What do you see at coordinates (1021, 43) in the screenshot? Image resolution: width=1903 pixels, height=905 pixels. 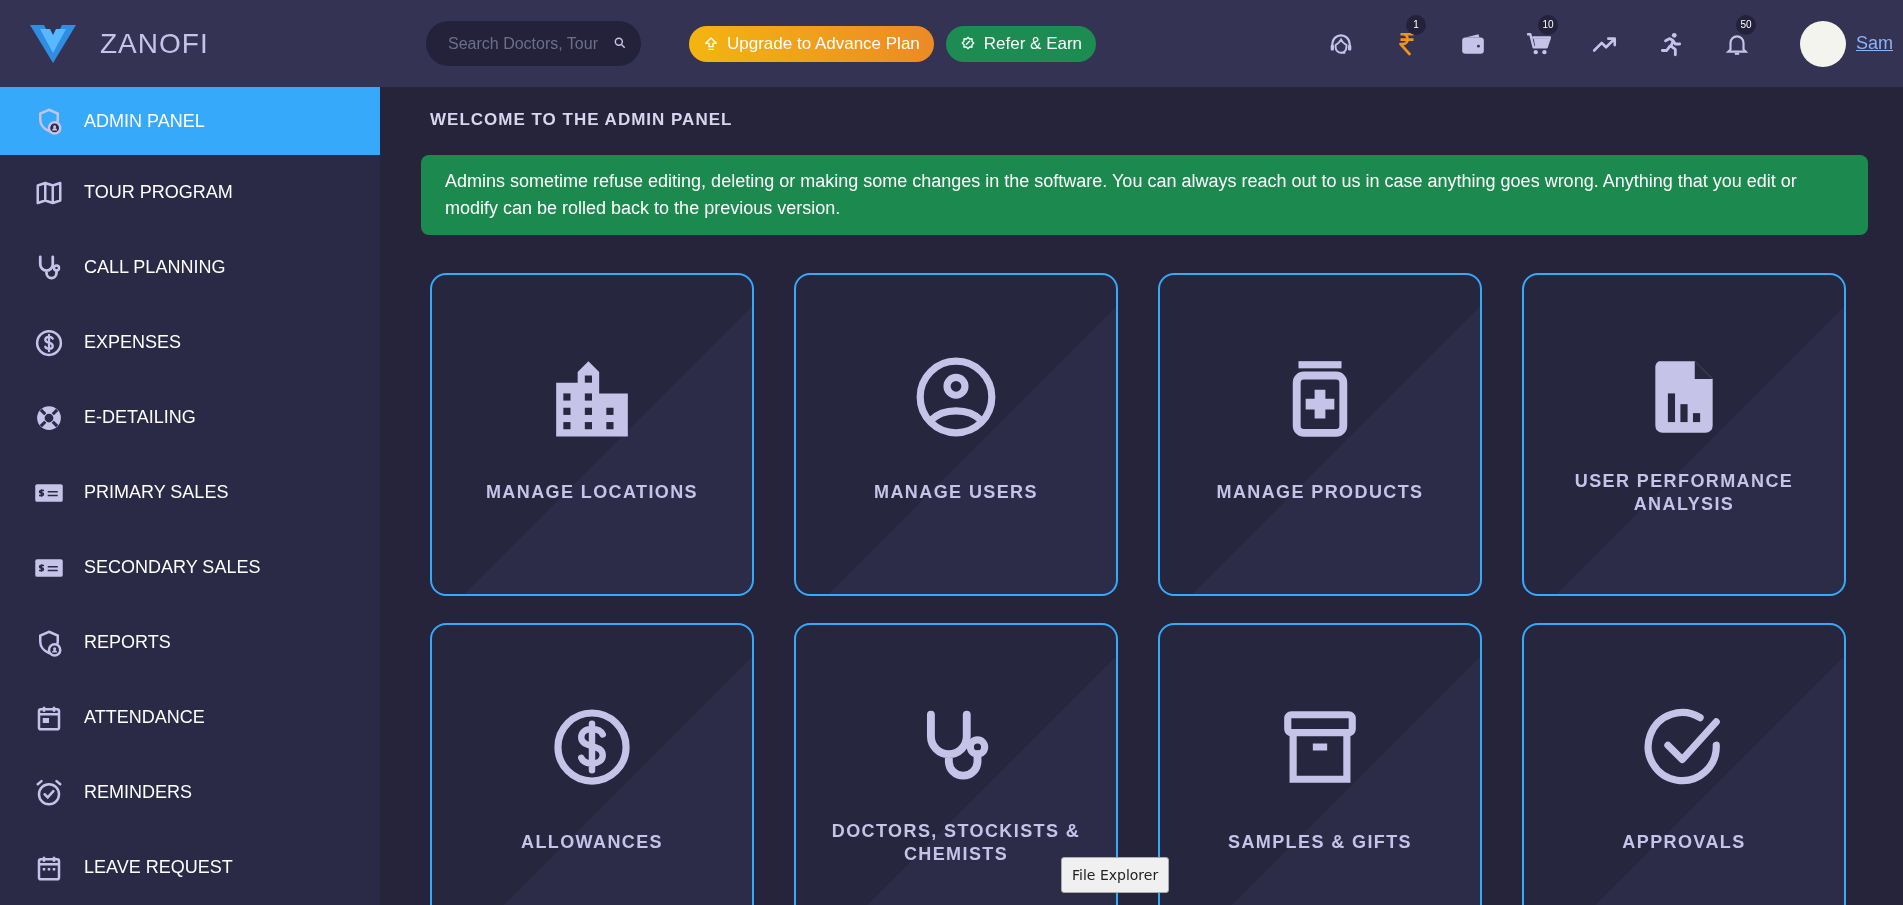 I see `refer-button: Refer & Earn` at bounding box center [1021, 43].